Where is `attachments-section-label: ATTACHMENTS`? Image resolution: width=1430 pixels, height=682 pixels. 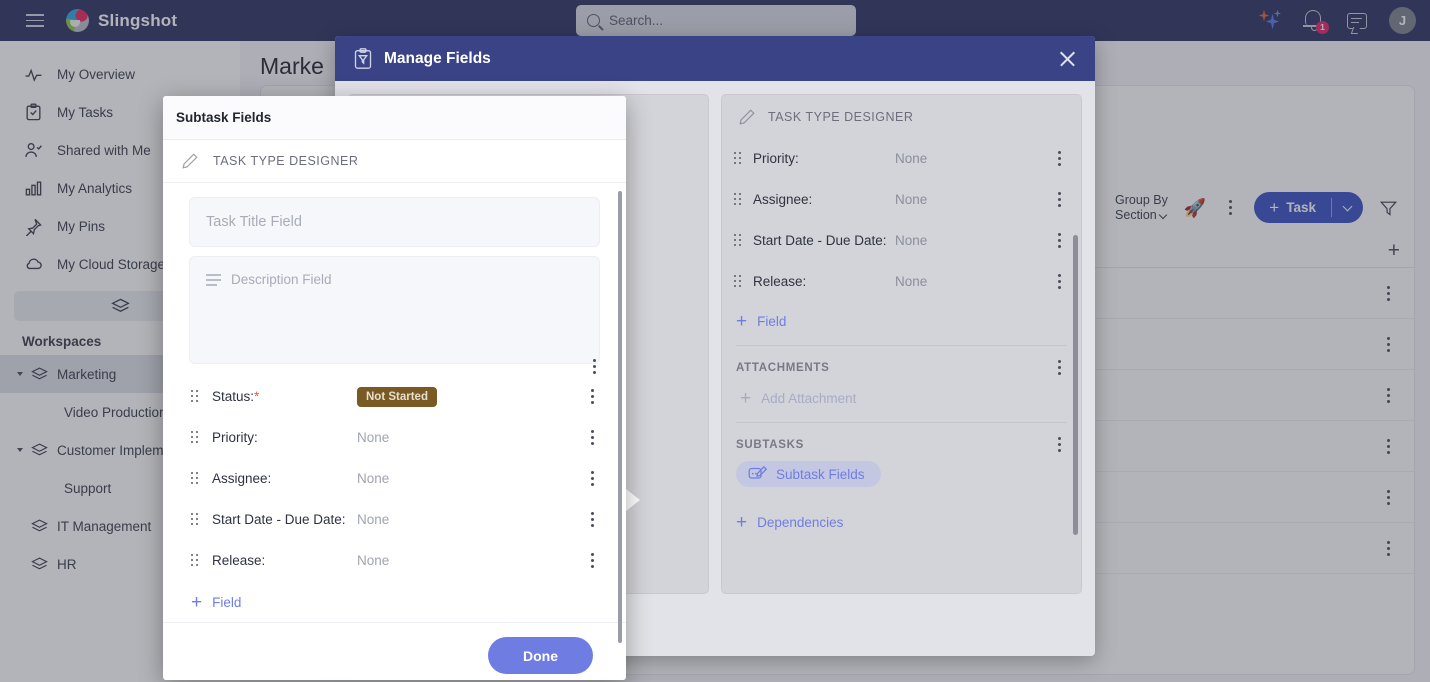
attachments-section-label: ATTACHMENTS is located at coordinates (783, 367).